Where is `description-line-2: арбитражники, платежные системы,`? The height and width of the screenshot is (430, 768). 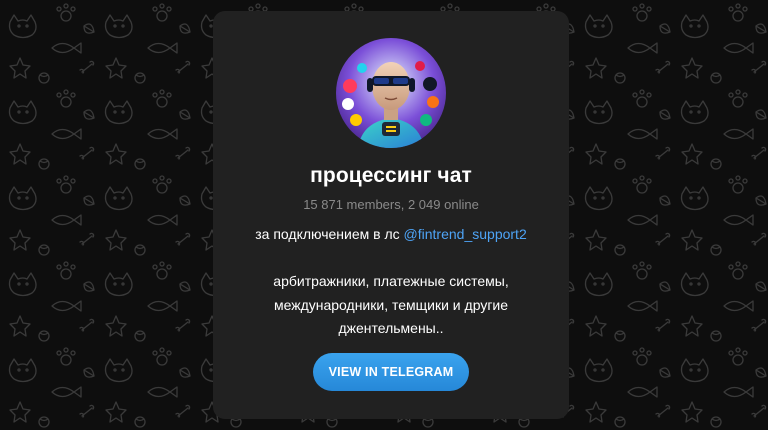
description-line-2: арбитражники, платежные системы, is located at coordinates (391, 281).